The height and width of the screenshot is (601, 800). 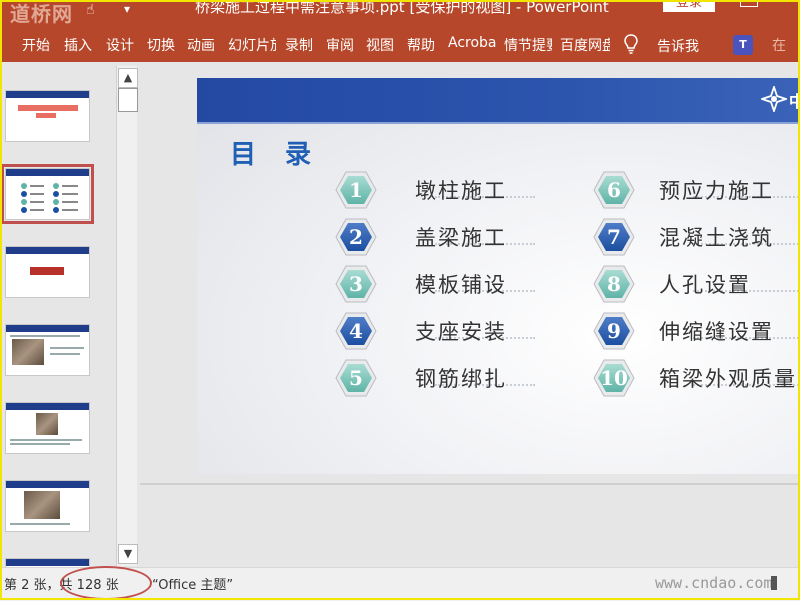 I want to click on teams-icon: T, so click(x=743, y=45).